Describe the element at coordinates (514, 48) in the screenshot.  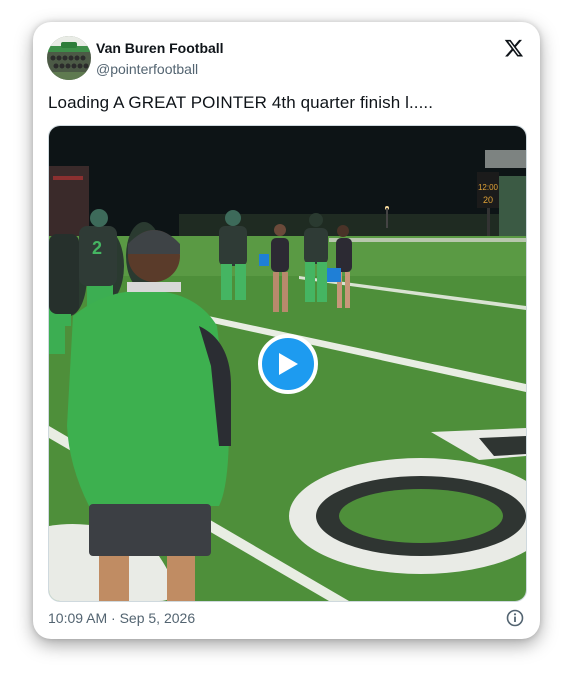
I see `x-logo-icon` at that location.